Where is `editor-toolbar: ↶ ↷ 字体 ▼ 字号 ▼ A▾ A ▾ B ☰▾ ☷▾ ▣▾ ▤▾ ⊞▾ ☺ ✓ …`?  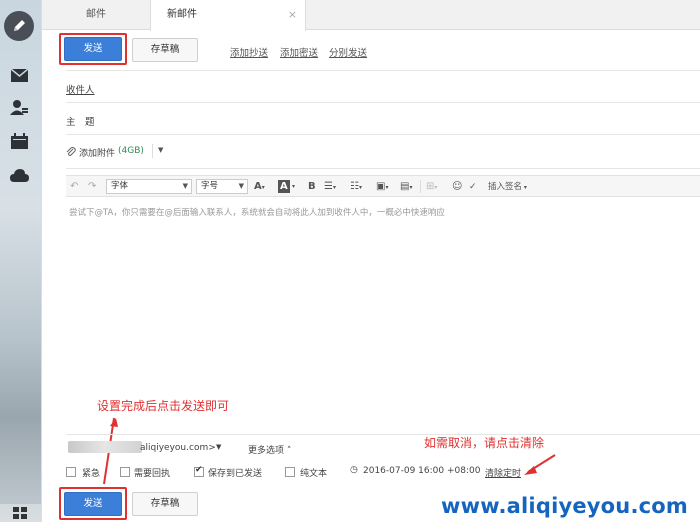 editor-toolbar: ↶ ↷ 字体 ▼ 字号 ▼ A▾ A ▾ B ☰▾ ☷▾ ▣▾ ▤▾ ⊞▾ ☺ ✓ … is located at coordinates (383, 186).